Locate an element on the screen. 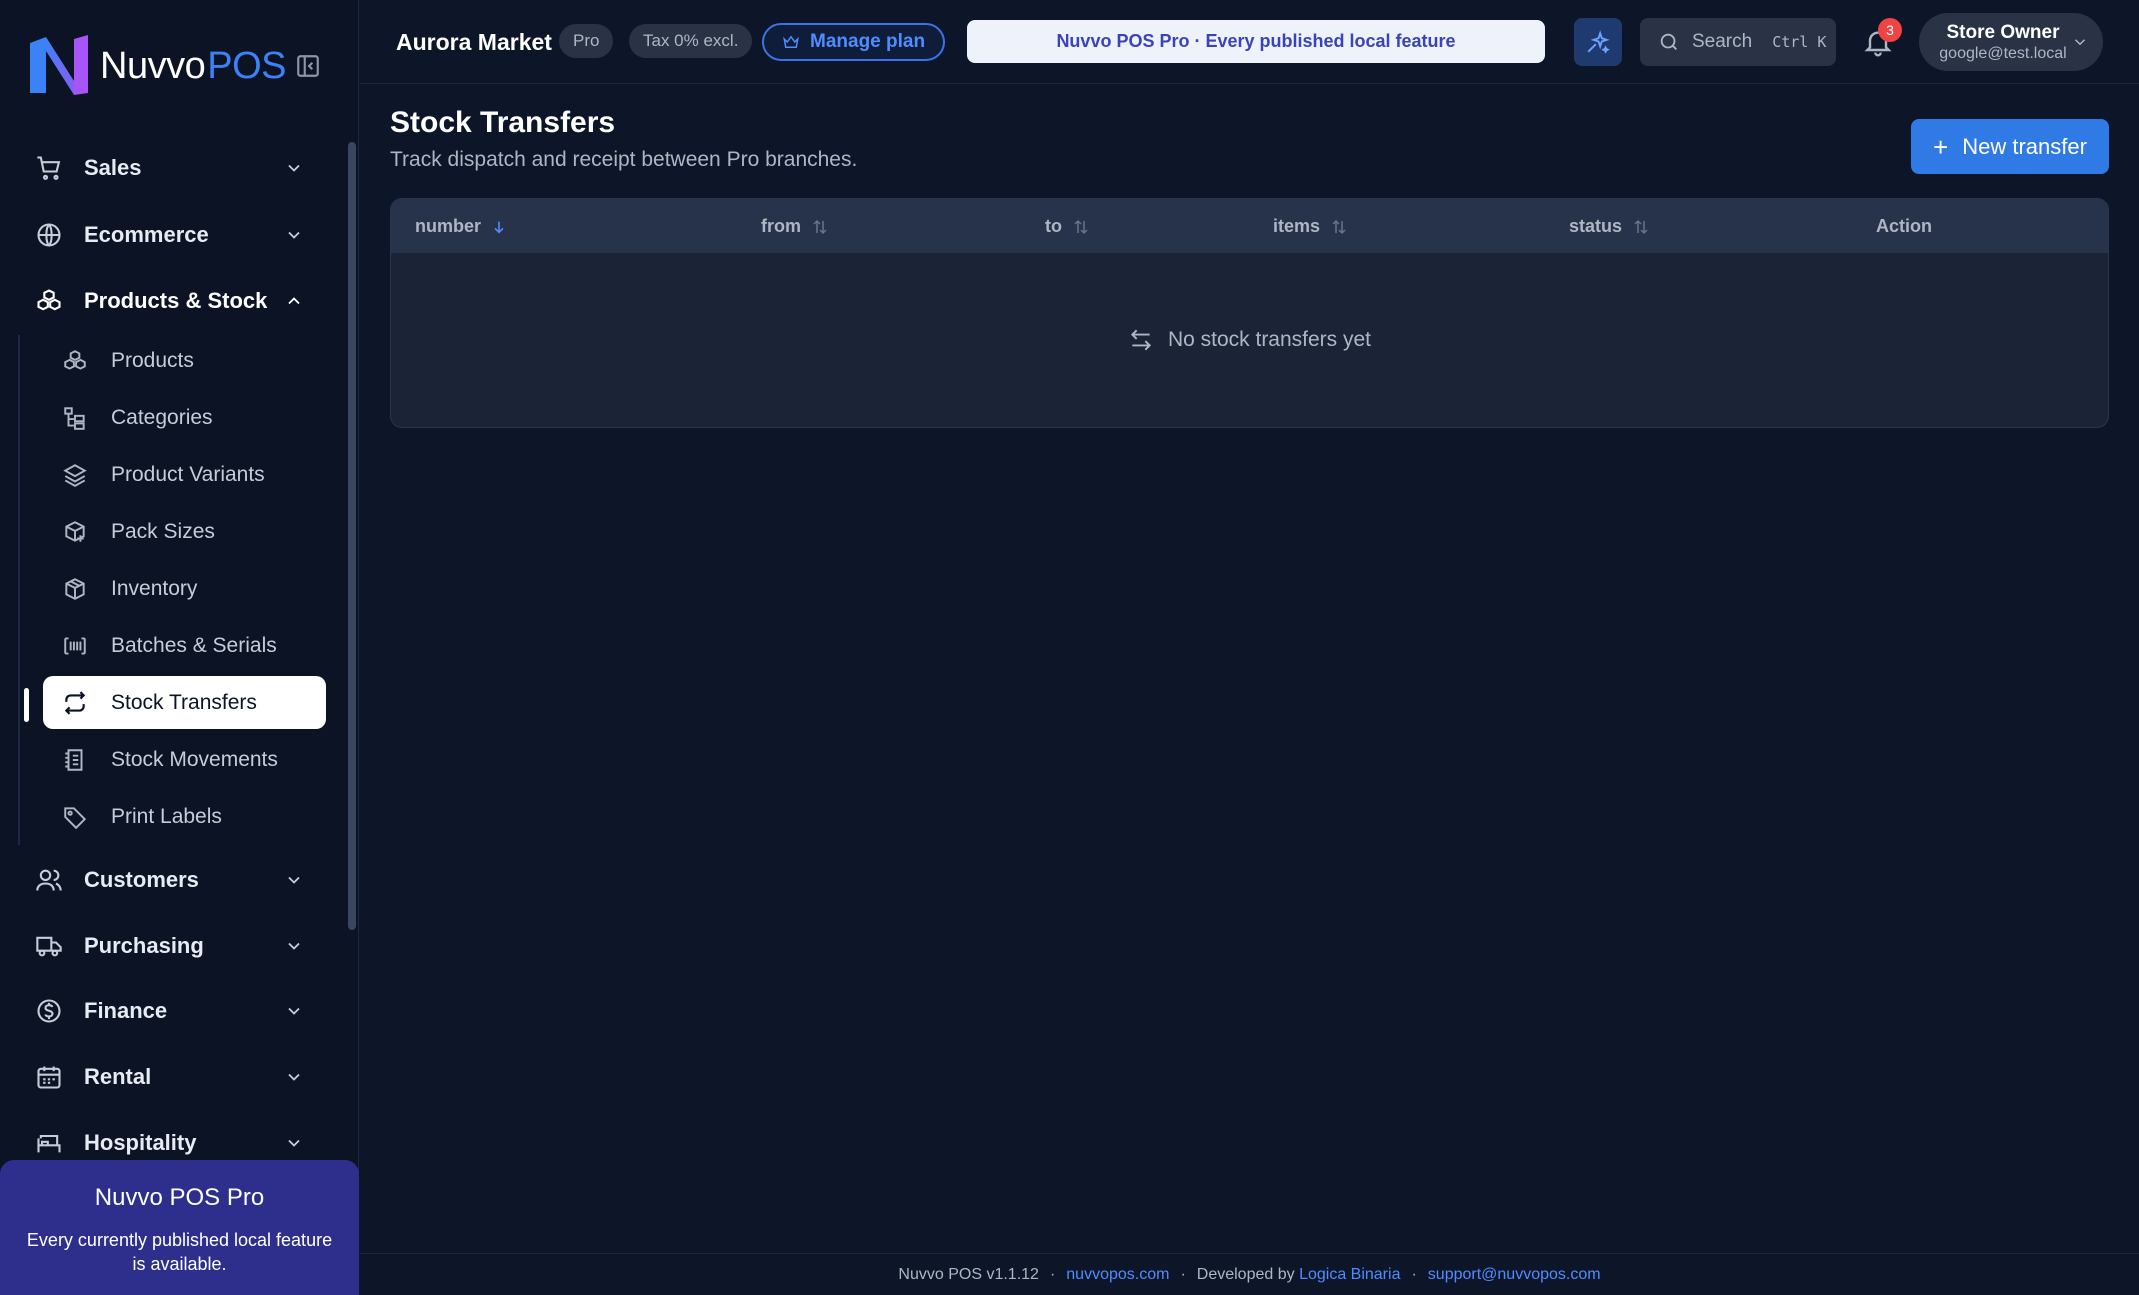 The image size is (2139, 1295). user-menu-button: Store Owner google@test.local is located at coordinates (2011, 42).